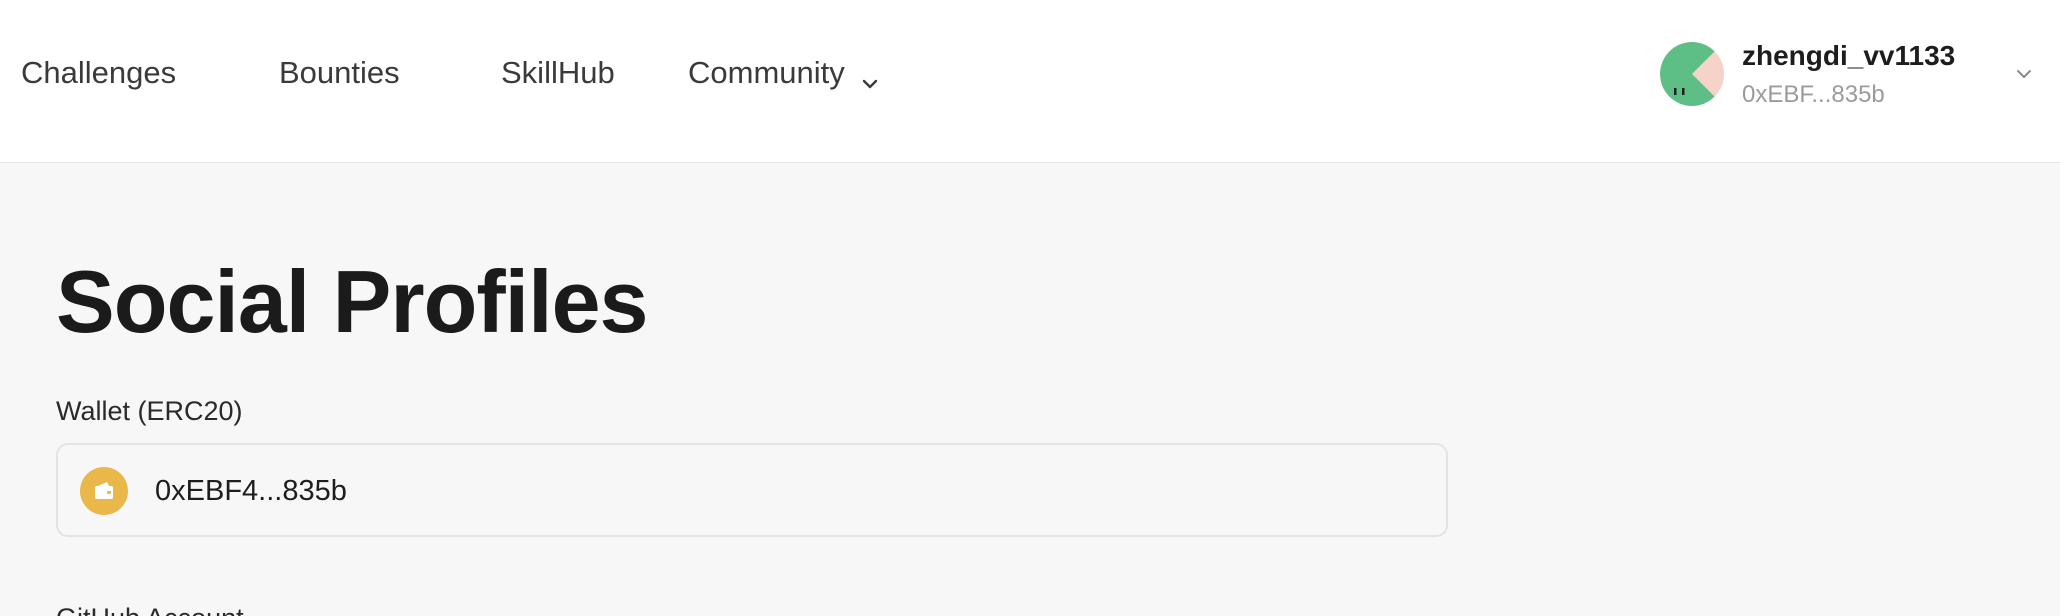 Image resolution: width=2060 pixels, height=616 pixels. I want to click on wallet-address-value: 0xEBF4...835b, so click(251, 491).